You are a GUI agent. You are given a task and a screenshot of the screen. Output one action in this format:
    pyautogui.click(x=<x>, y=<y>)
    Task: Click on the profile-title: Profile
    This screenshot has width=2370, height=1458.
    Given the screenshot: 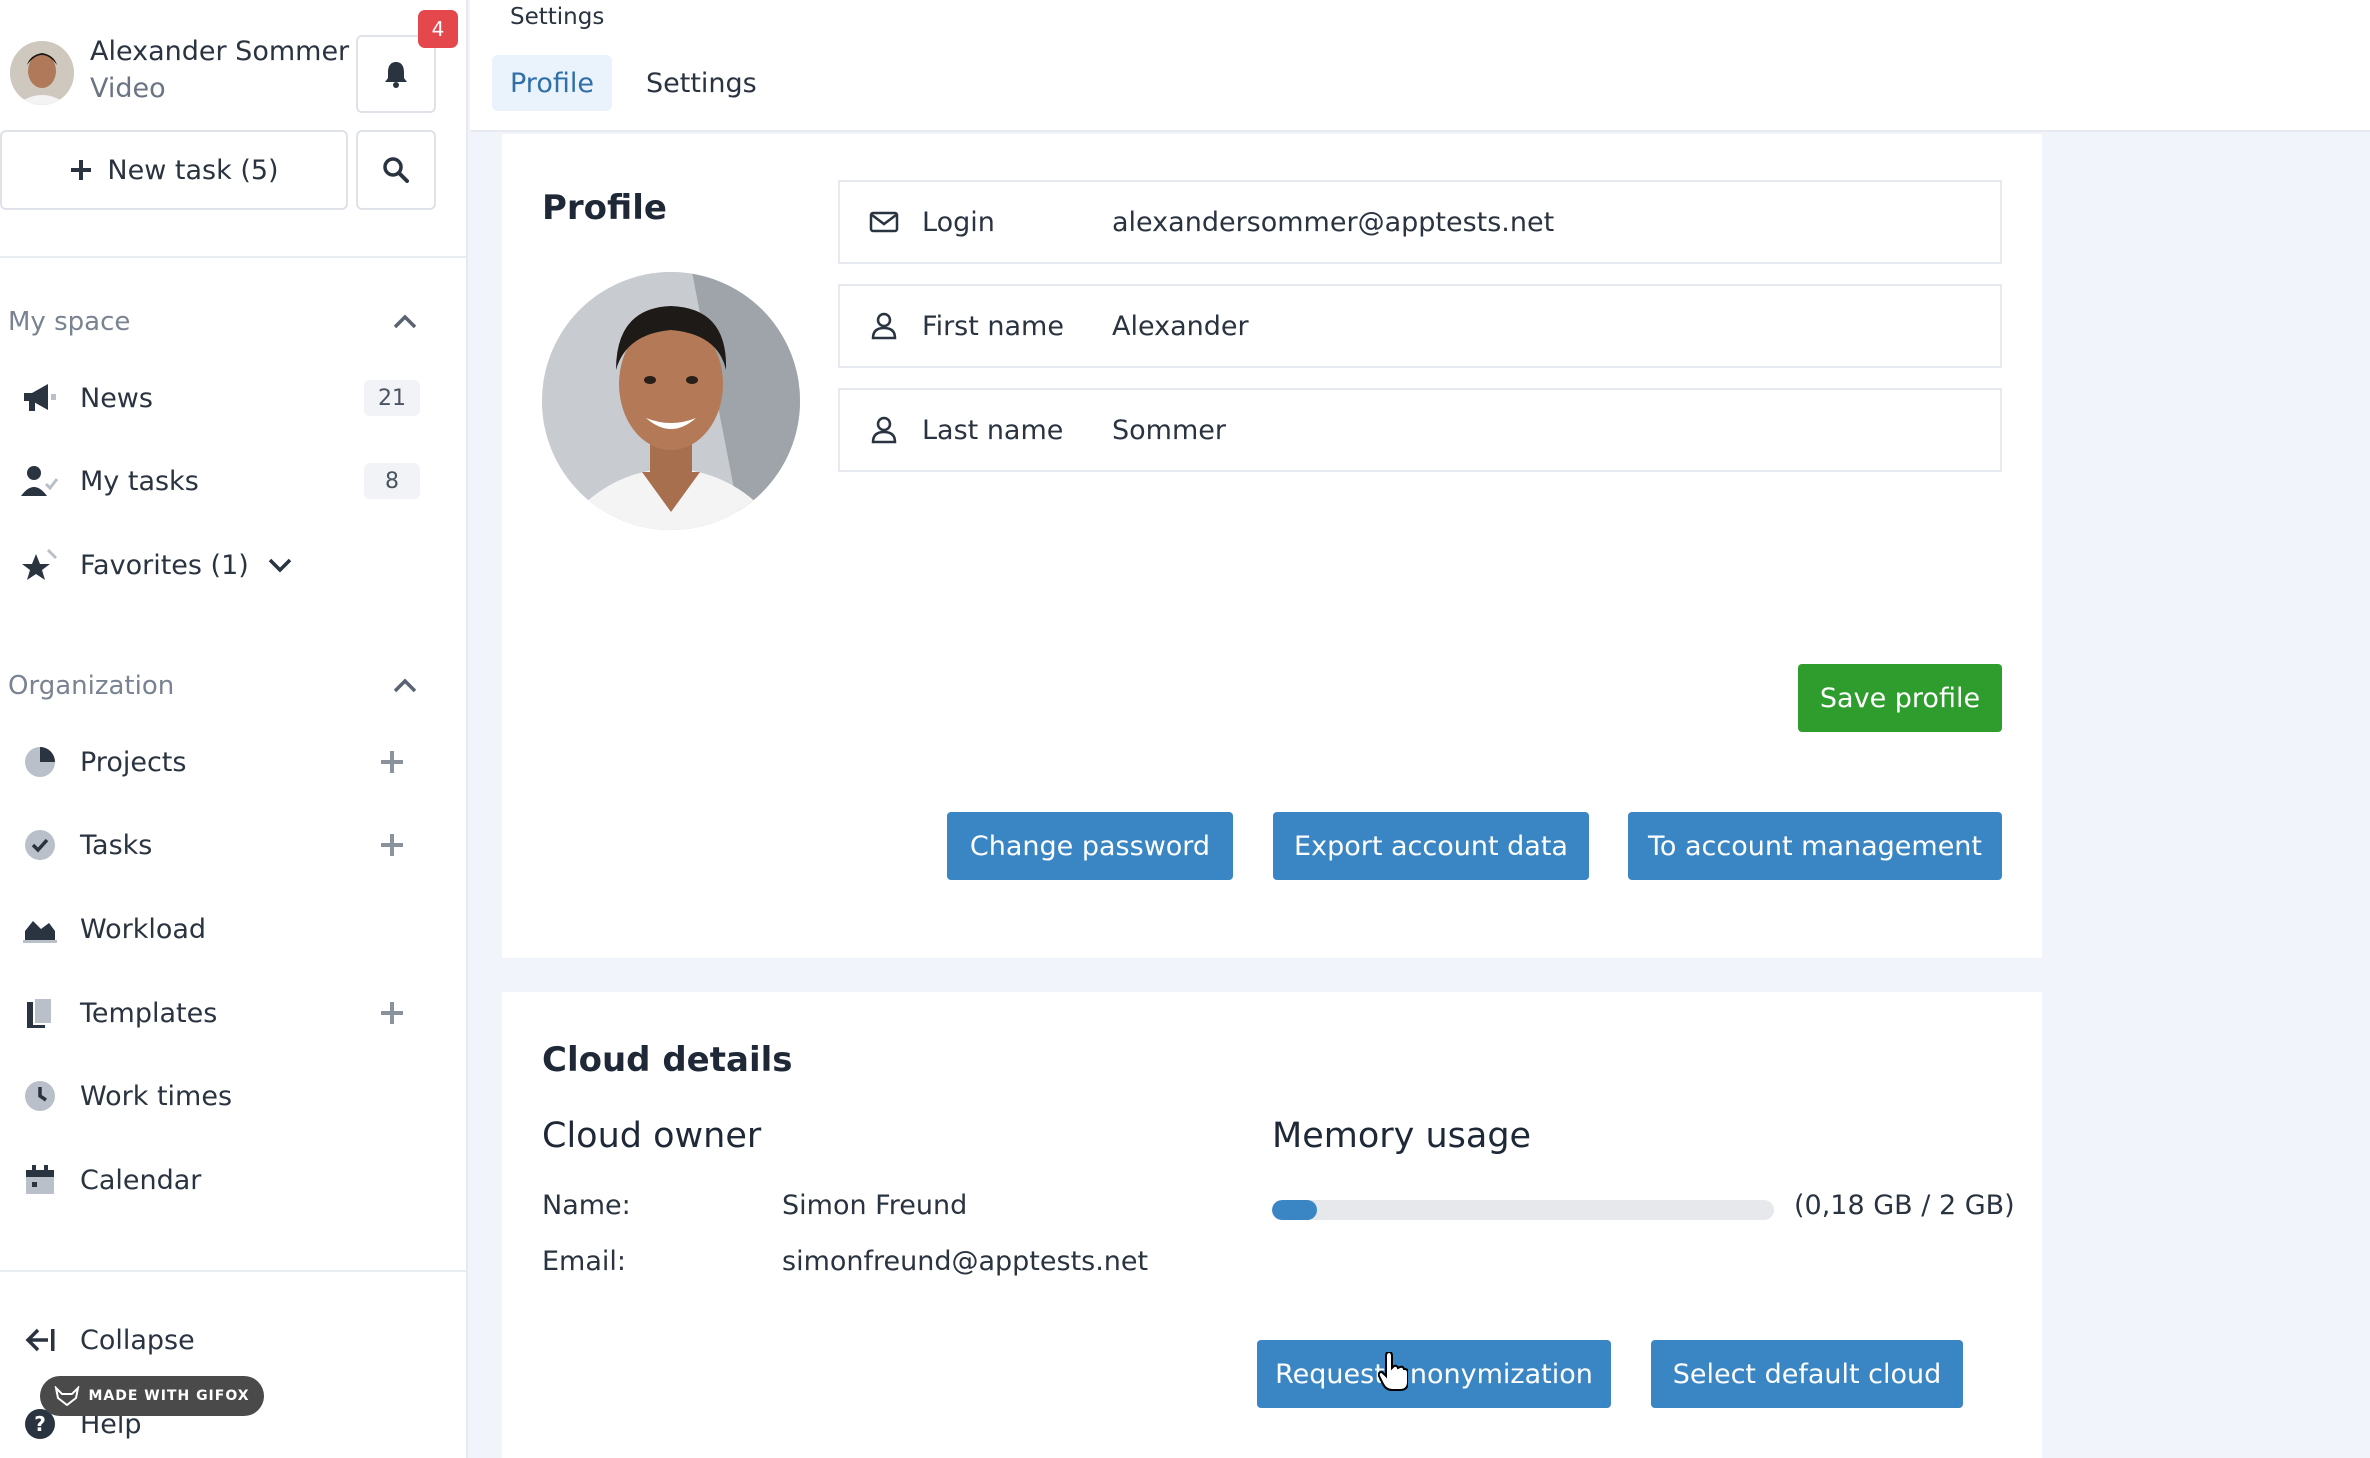 What is the action you would take?
    pyautogui.click(x=604, y=208)
    